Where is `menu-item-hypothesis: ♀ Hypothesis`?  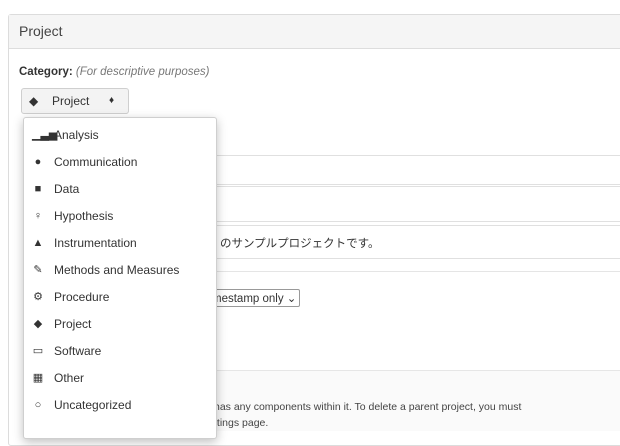
menu-item-hypothesis: ♀ Hypothesis is located at coordinates (120, 217).